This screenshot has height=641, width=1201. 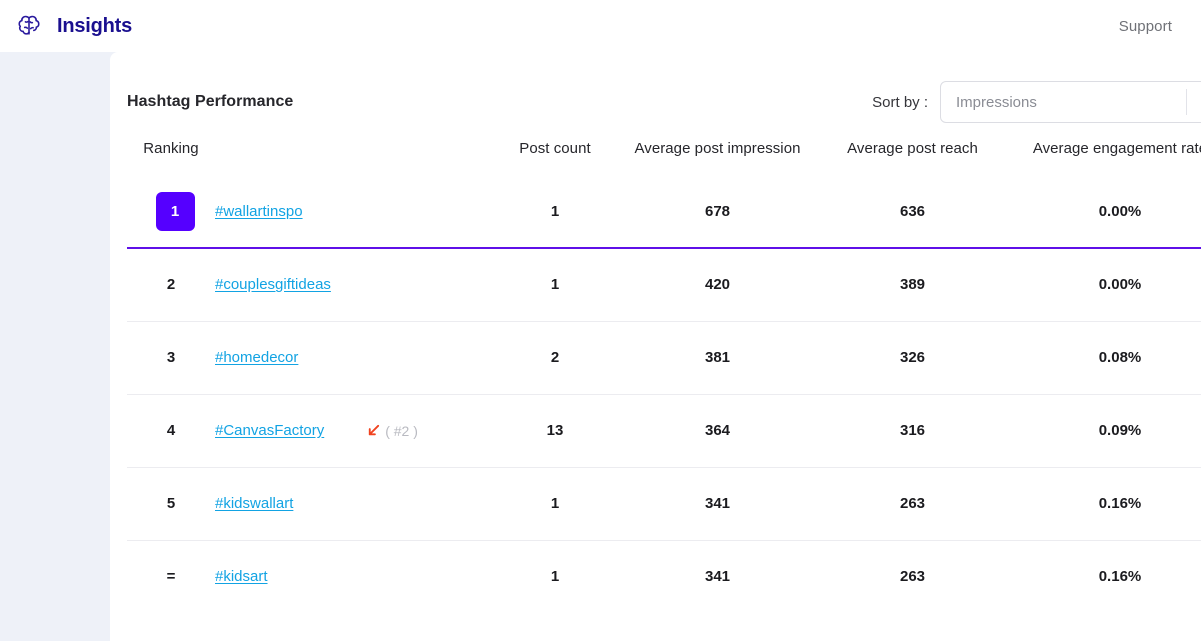 I want to click on page-title: Hashtag Performance, so click(x=210, y=101).